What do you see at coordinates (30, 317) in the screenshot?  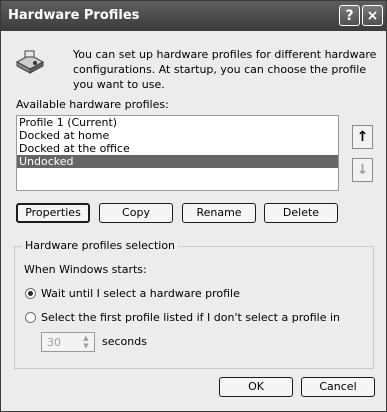 I see `first-profile-radio` at bounding box center [30, 317].